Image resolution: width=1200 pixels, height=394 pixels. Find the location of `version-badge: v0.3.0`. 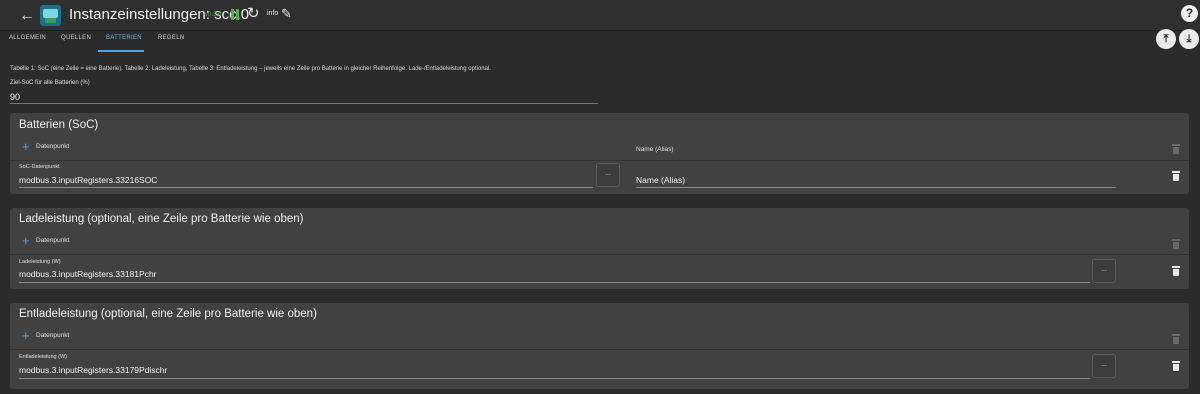

version-badge: v0.3.0 is located at coordinates (213, 15).